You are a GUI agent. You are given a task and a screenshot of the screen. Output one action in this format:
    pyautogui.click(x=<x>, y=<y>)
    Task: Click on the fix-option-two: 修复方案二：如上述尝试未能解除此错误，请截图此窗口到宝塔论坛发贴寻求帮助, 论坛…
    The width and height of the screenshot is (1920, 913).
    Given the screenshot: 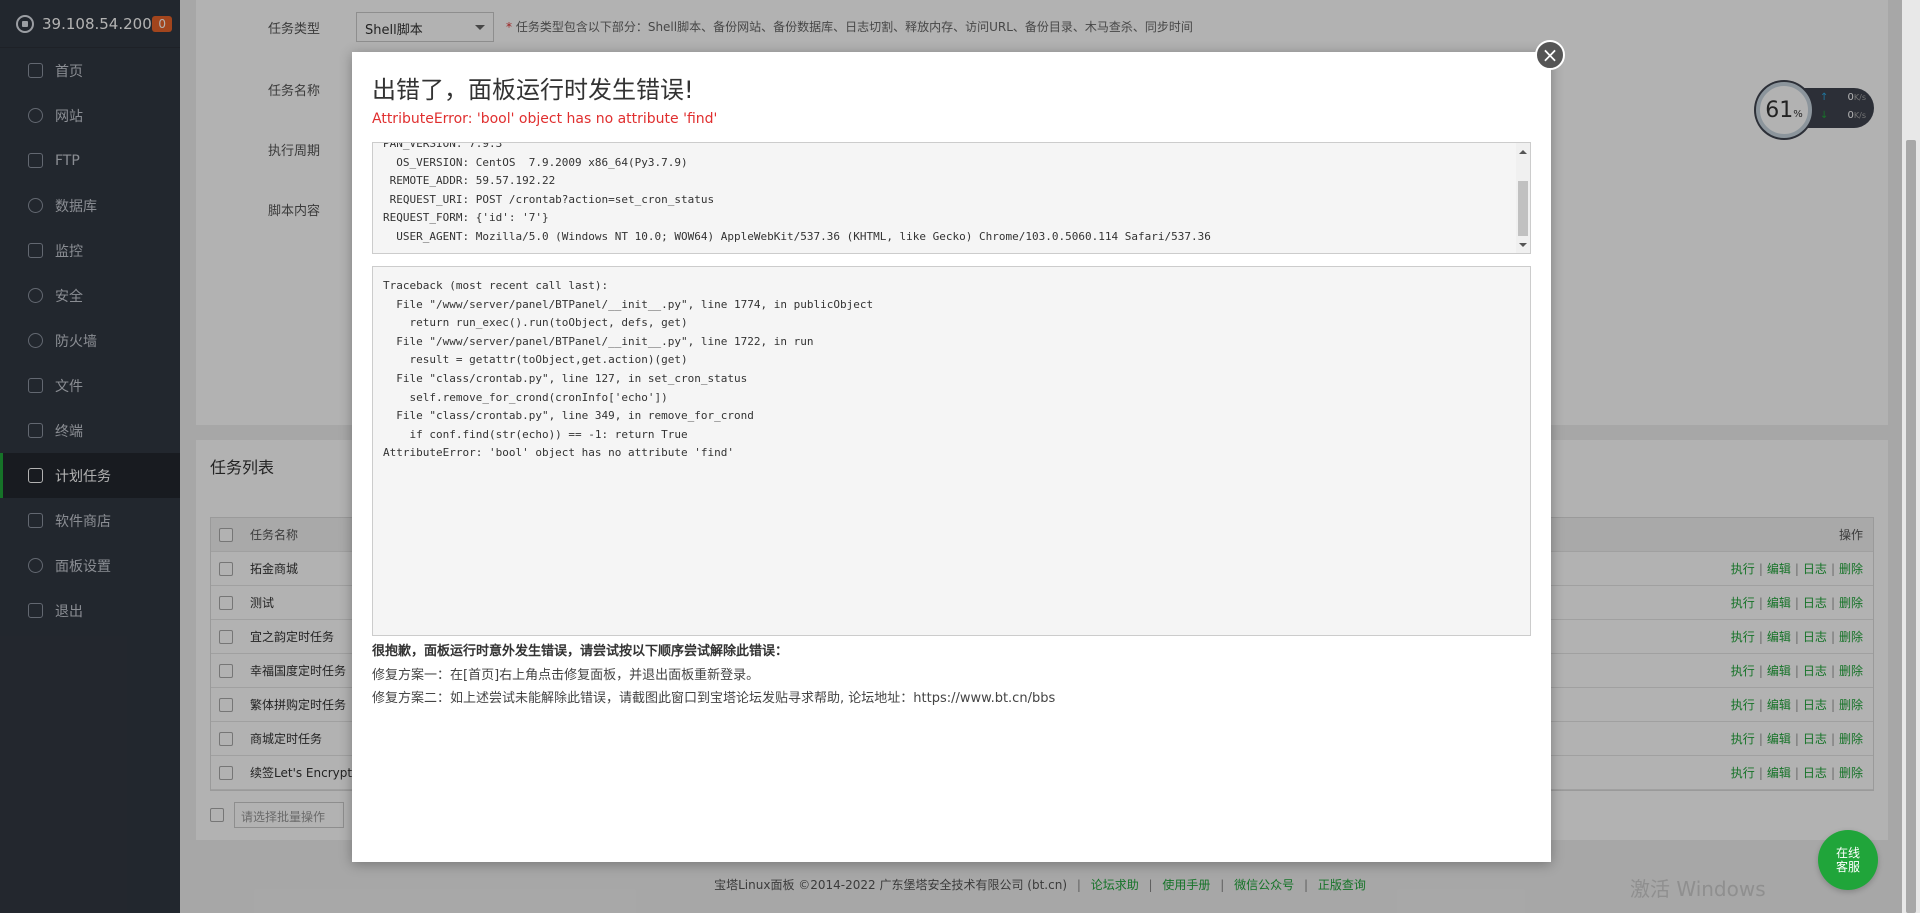 What is the action you would take?
    pyautogui.click(x=714, y=698)
    